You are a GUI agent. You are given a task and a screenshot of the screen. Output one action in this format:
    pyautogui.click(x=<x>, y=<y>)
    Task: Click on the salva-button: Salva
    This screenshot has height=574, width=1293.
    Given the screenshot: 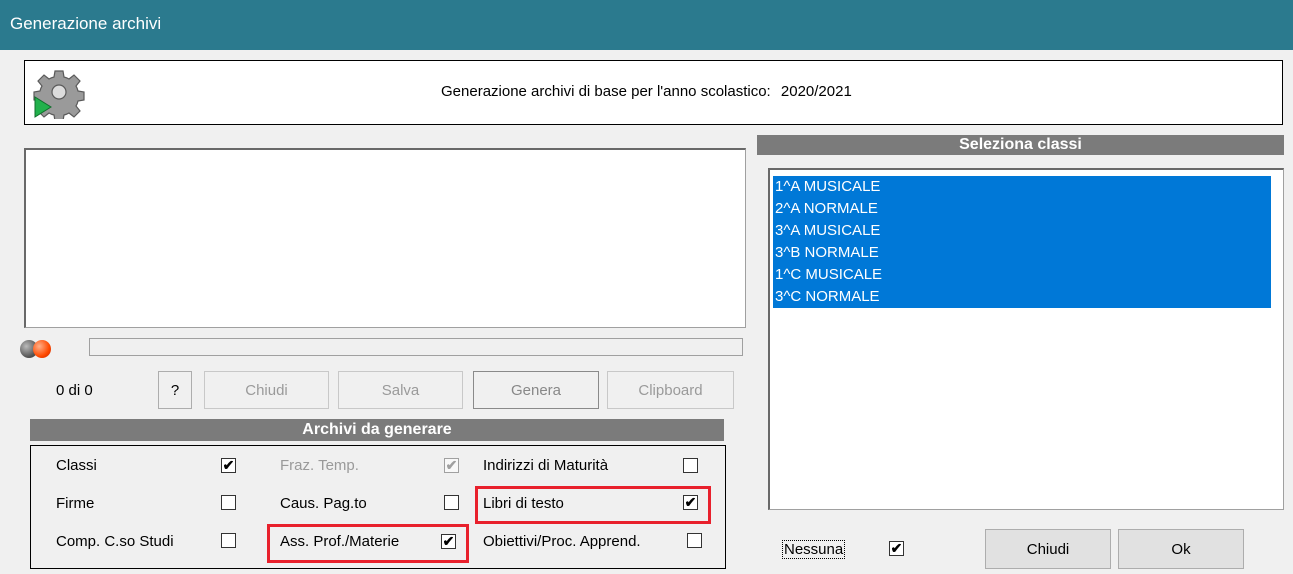 What is the action you would take?
    pyautogui.click(x=400, y=390)
    